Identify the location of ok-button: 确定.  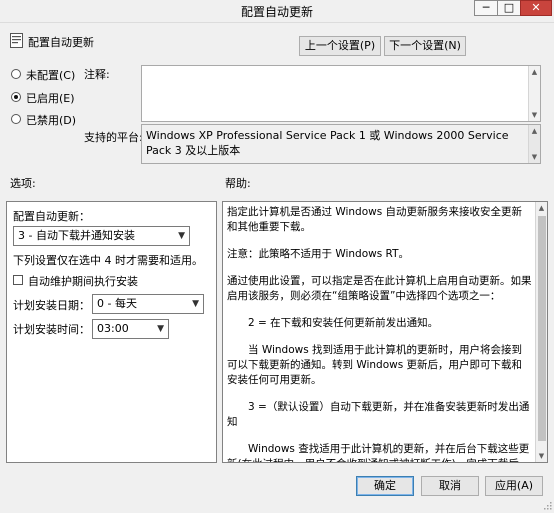
(385, 486).